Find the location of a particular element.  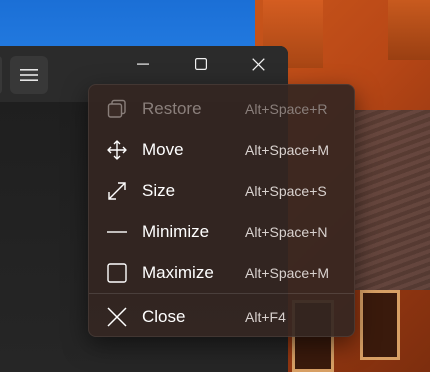

menu-item-size: Size Alt+Space+S is located at coordinates (222, 191).